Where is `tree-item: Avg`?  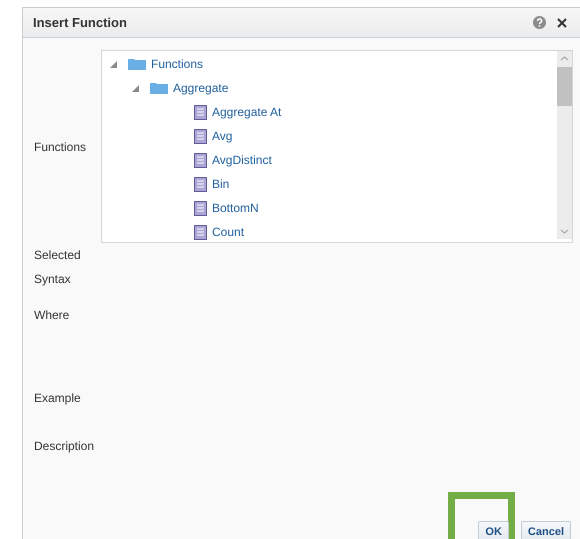 tree-item: Avg is located at coordinates (222, 136).